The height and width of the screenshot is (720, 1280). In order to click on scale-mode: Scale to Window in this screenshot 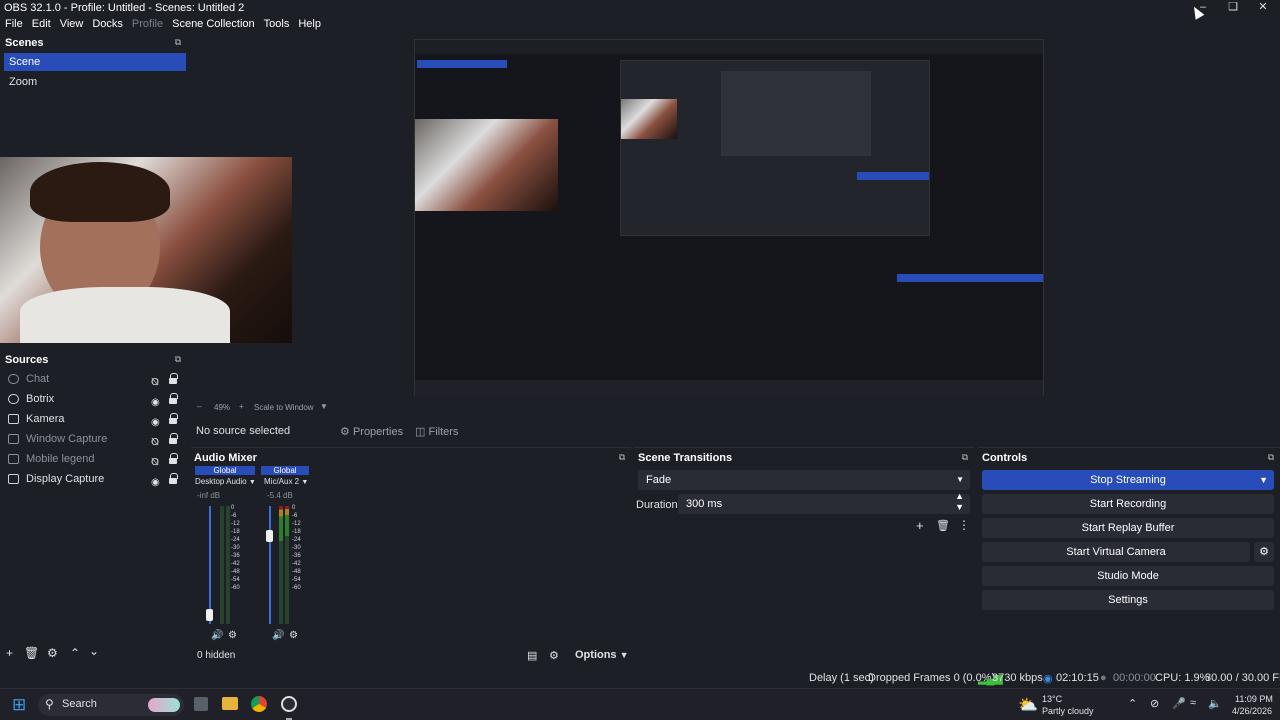, I will do `click(284, 407)`.